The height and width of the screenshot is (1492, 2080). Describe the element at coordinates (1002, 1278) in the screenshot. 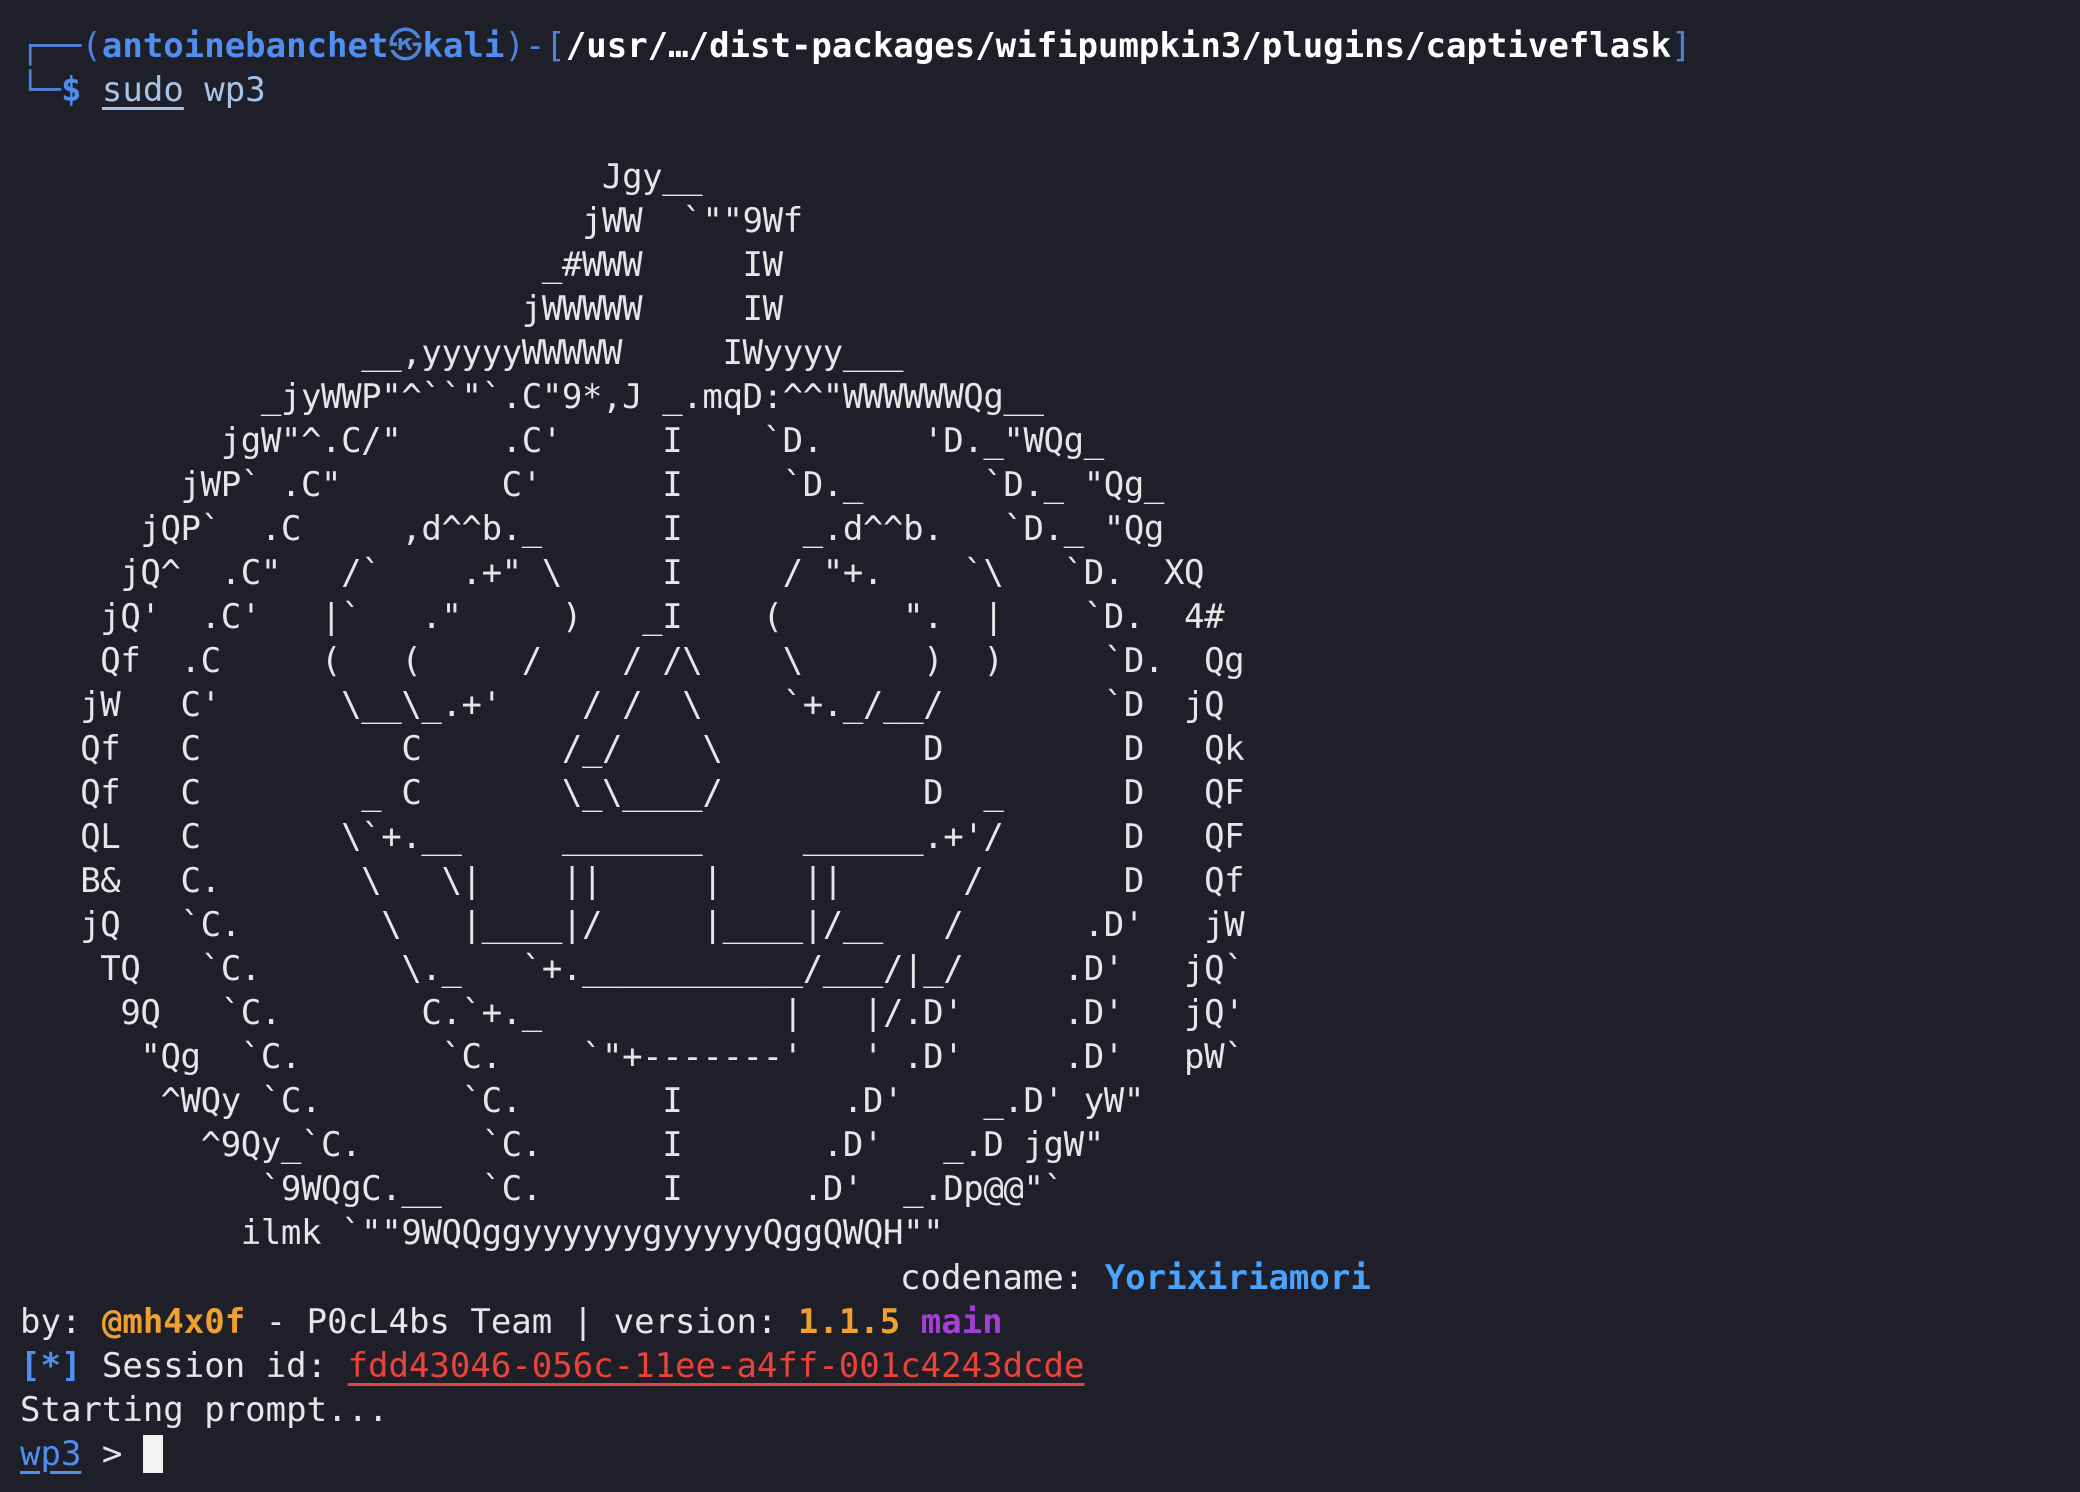

I see `codename-label: codename:` at that location.